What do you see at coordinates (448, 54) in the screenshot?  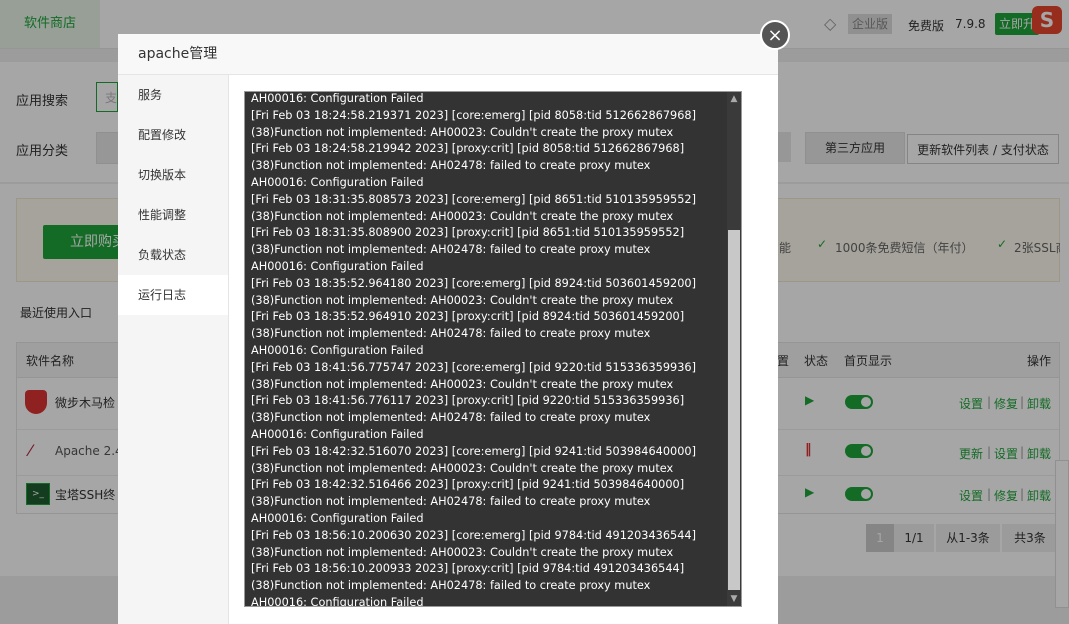 I see `modal-title: apache管理` at bounding box center [448, 54].